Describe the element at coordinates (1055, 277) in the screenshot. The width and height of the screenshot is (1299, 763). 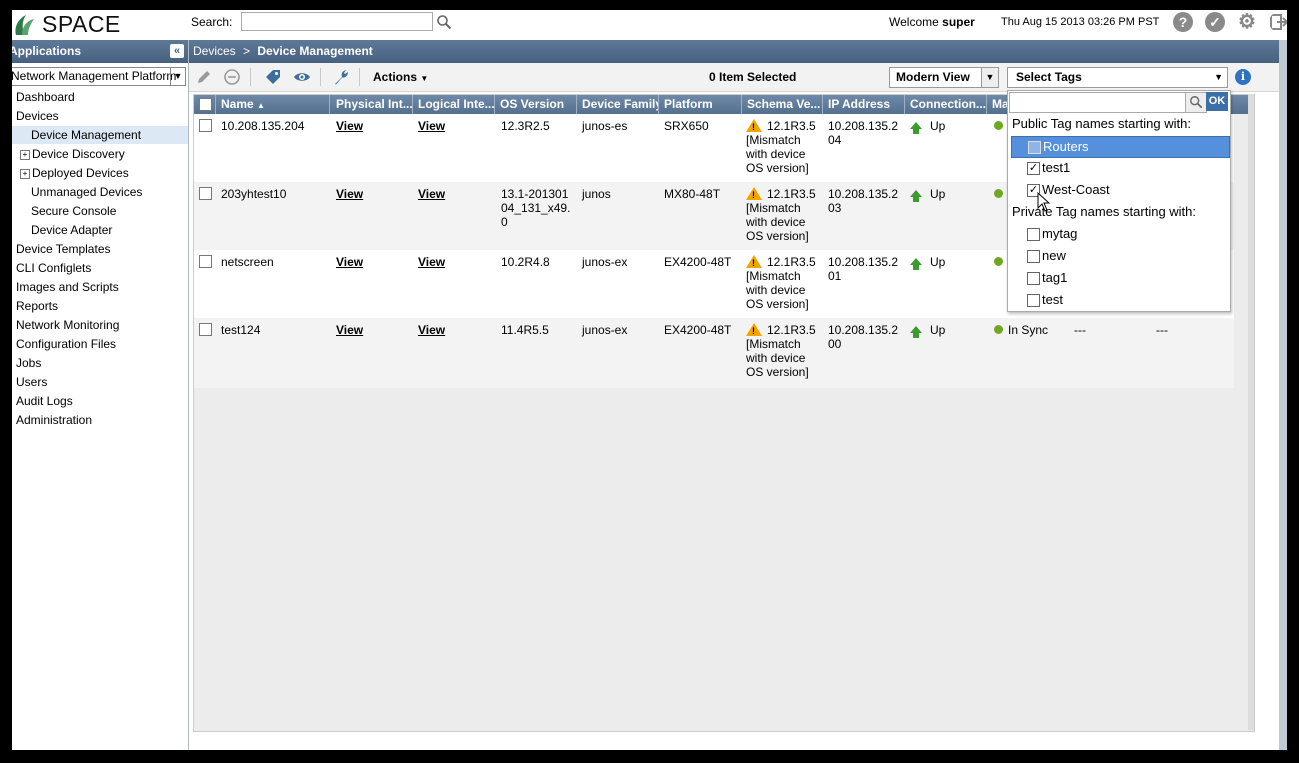
I see `tag-label: tag1` at that location.